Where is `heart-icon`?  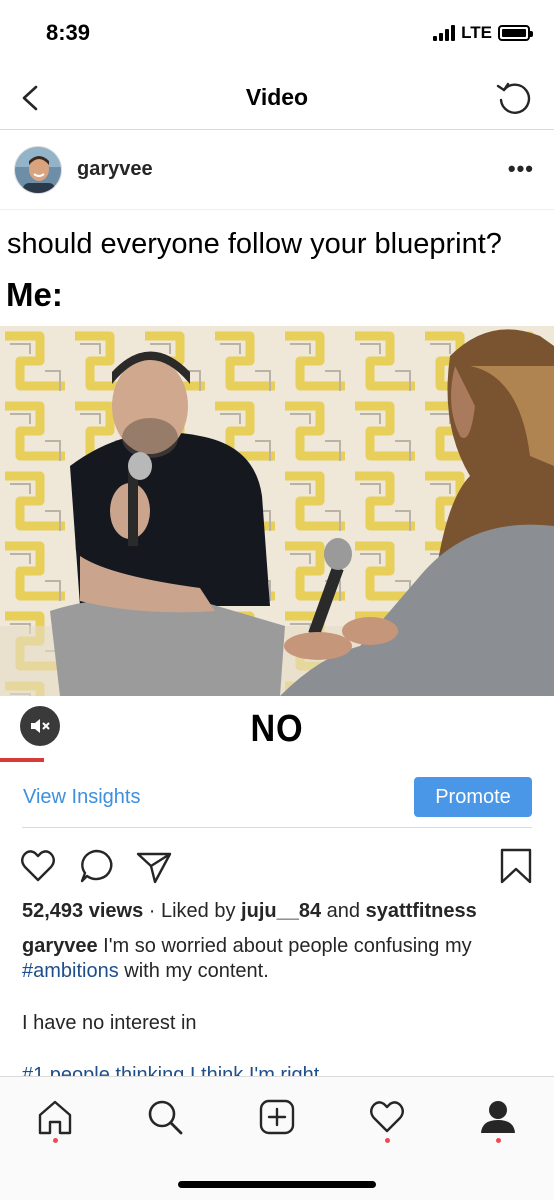 heart-icon is located at coordinates (38, 866).